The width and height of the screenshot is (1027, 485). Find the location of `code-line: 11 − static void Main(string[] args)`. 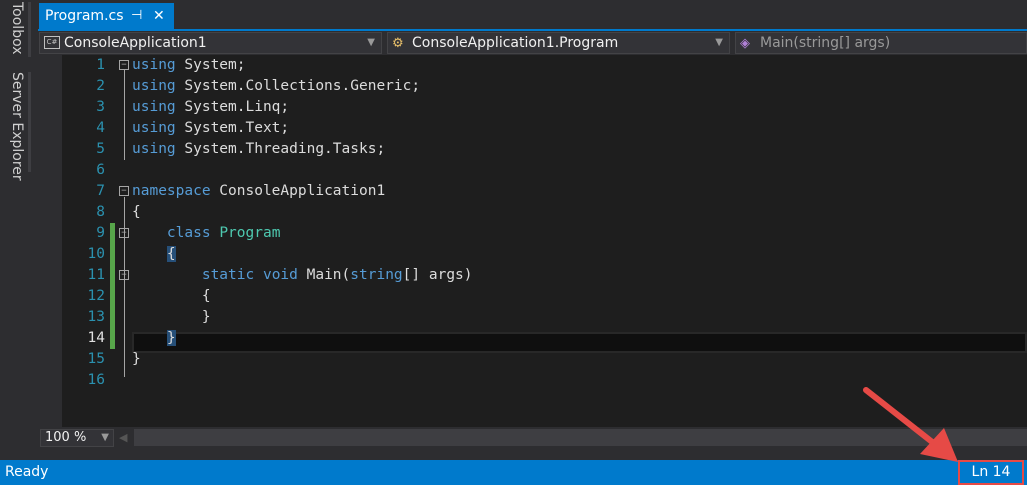

code-line: 11 − static void Main(string[] args) is located at coordinates (544, 275).